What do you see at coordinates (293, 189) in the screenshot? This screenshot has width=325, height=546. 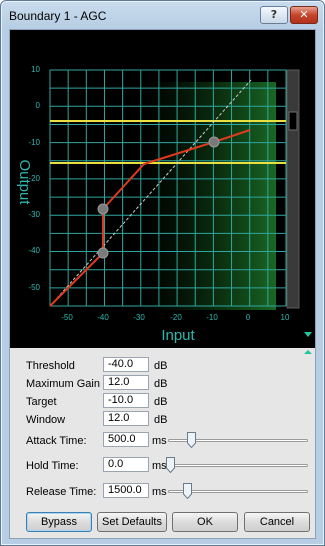 I see `level-meter` at bounding box center [293, 189].